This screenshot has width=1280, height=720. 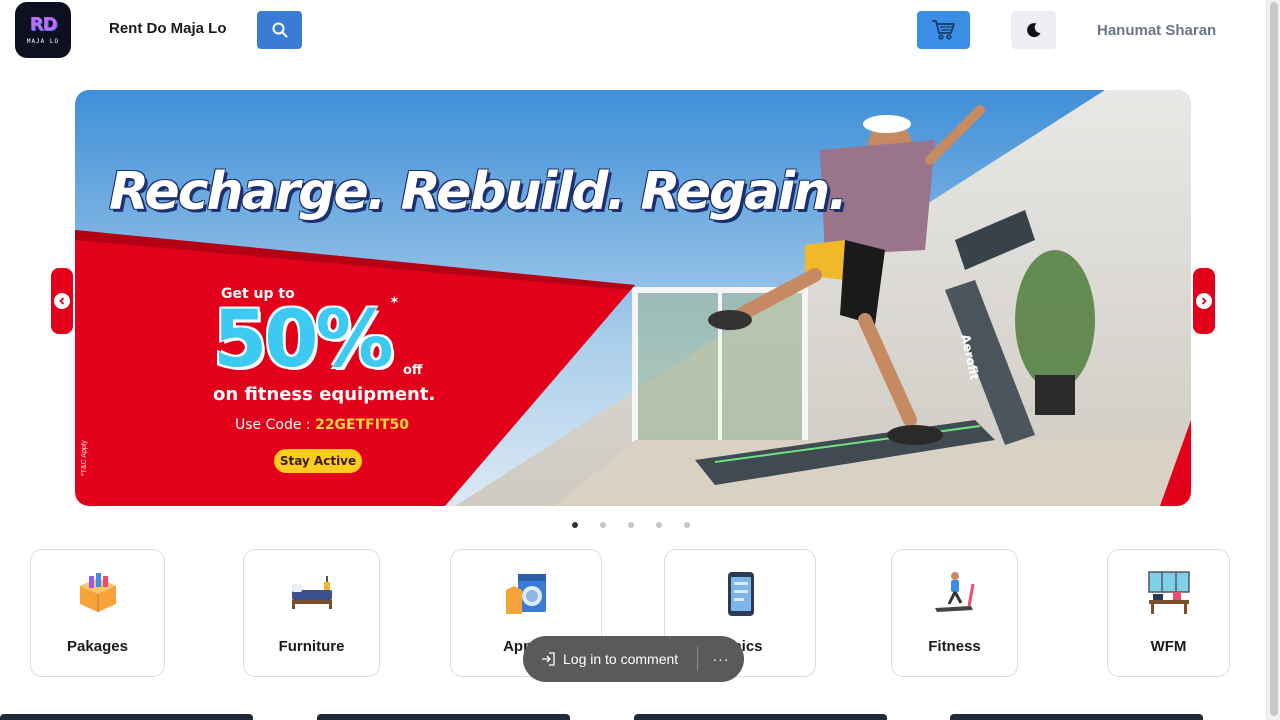 I want to click on washing-machine-icon, so click(x=526, y=594).